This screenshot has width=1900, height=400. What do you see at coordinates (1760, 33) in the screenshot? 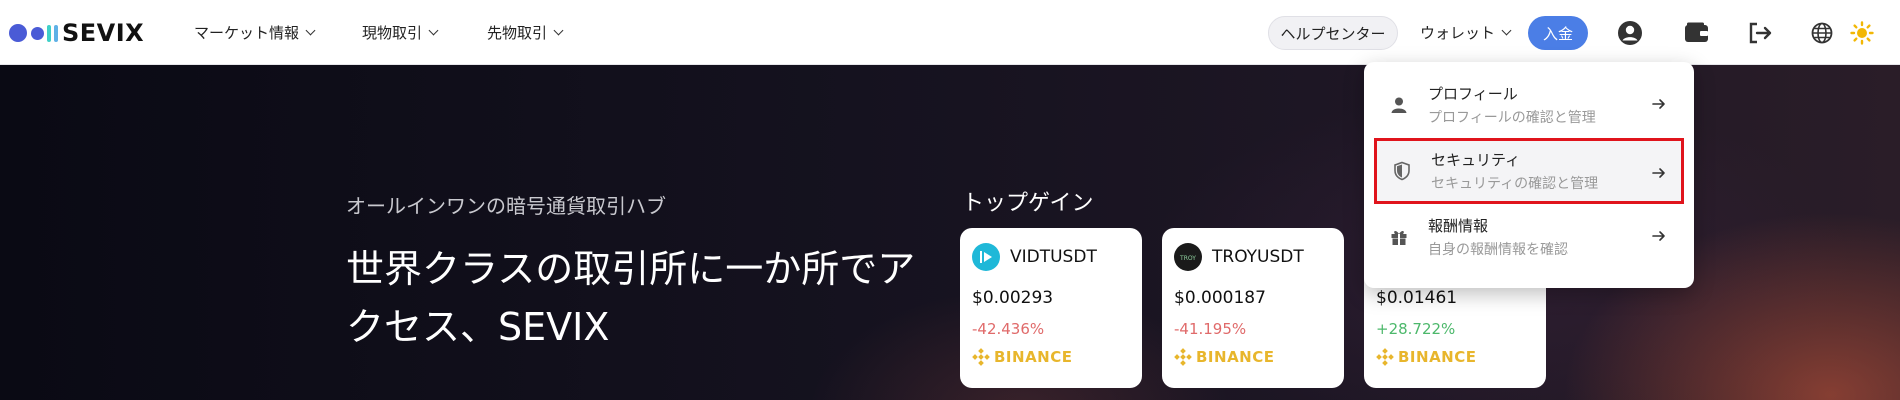
I see `logout-icon` at bounding box center [1760, 33].